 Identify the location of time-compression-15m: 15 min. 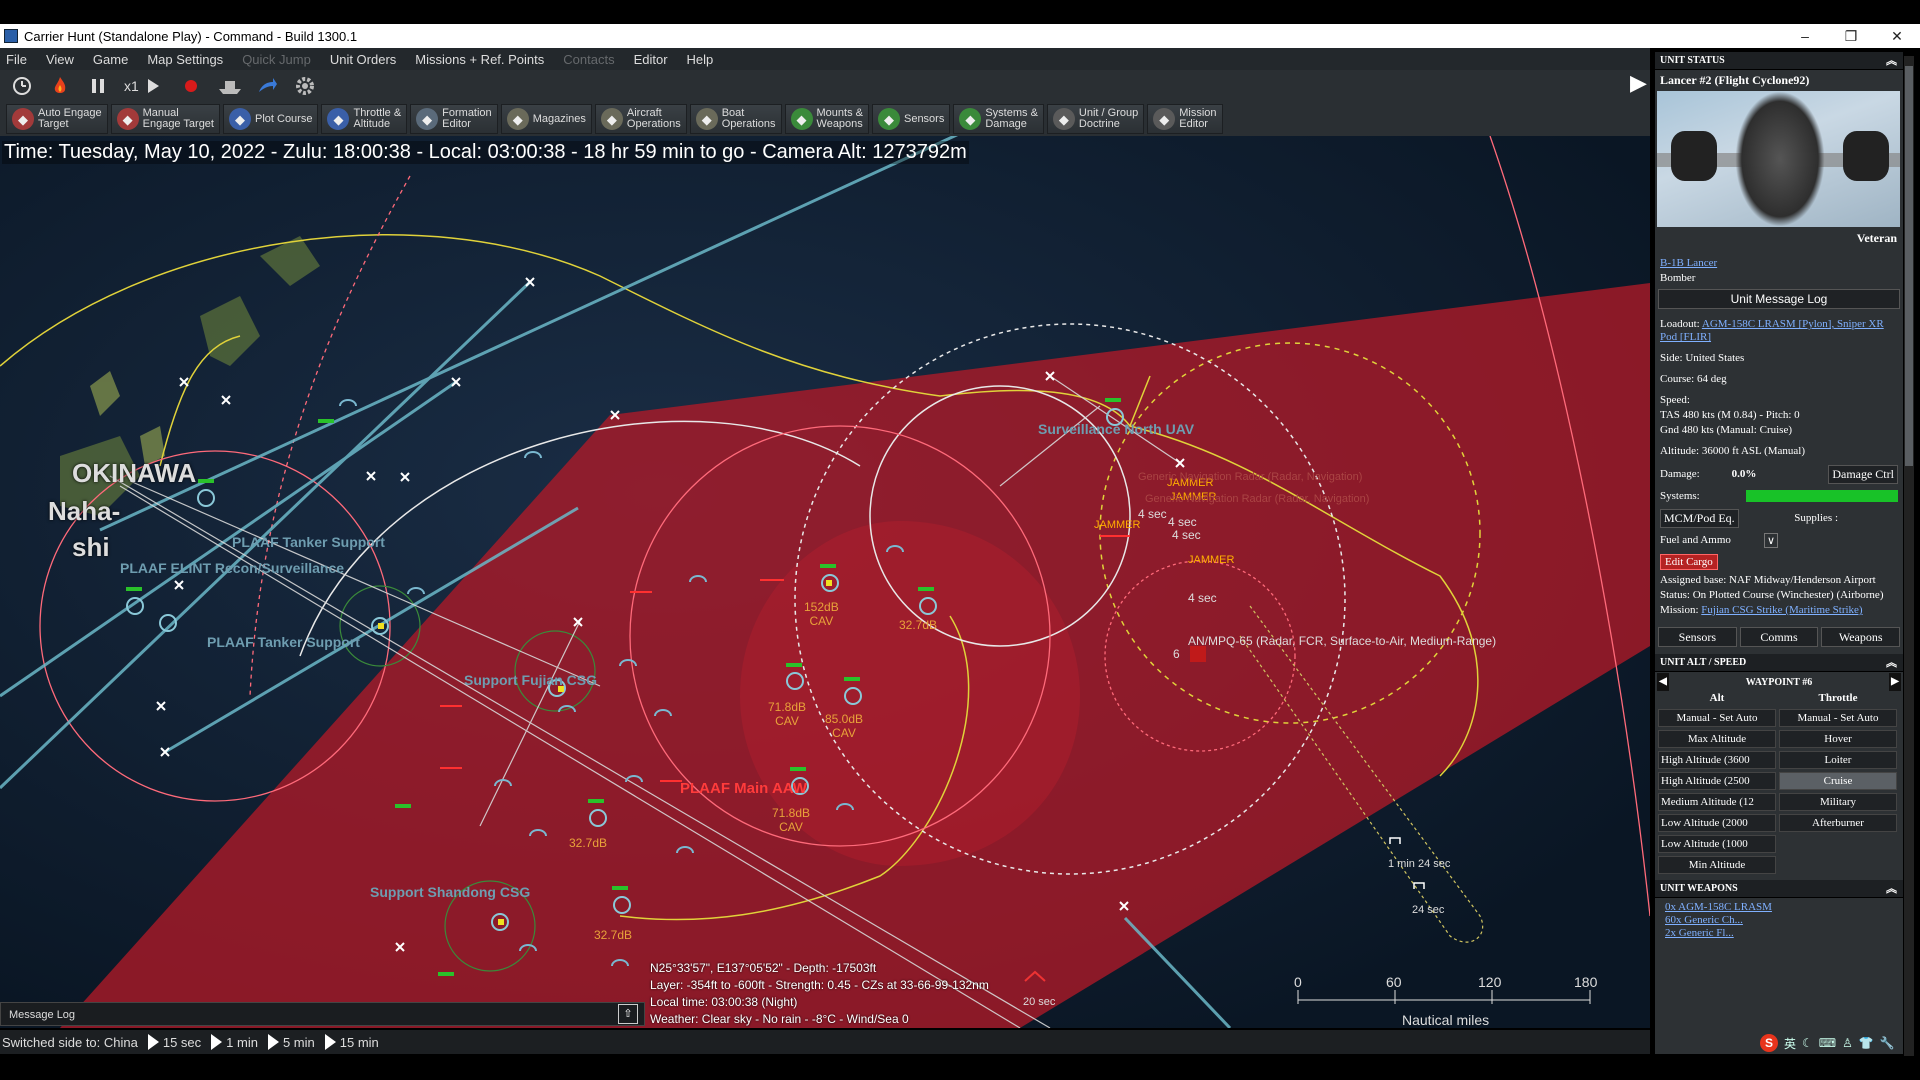
(351, 1042).